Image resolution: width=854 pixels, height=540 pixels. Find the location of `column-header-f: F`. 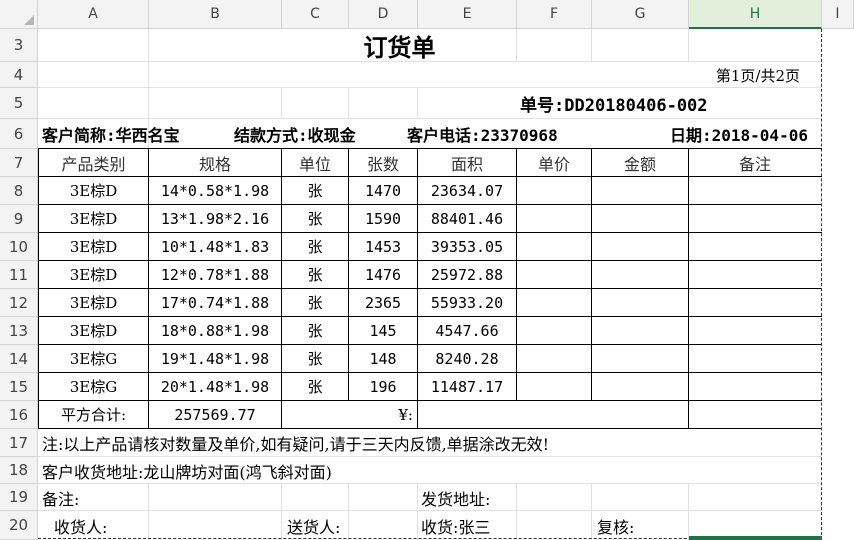

column-header-f: F is located at coordinates (554, 14).